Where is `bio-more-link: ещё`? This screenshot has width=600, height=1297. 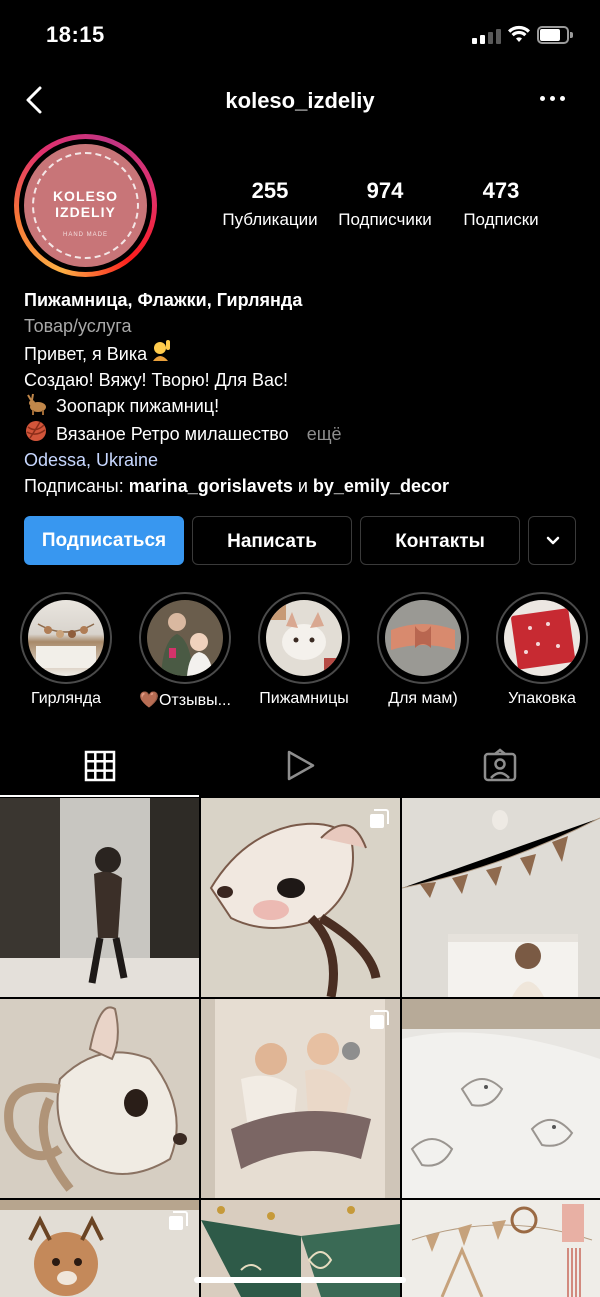
bio-more-link: ещё is located at coordinates (324, 434).